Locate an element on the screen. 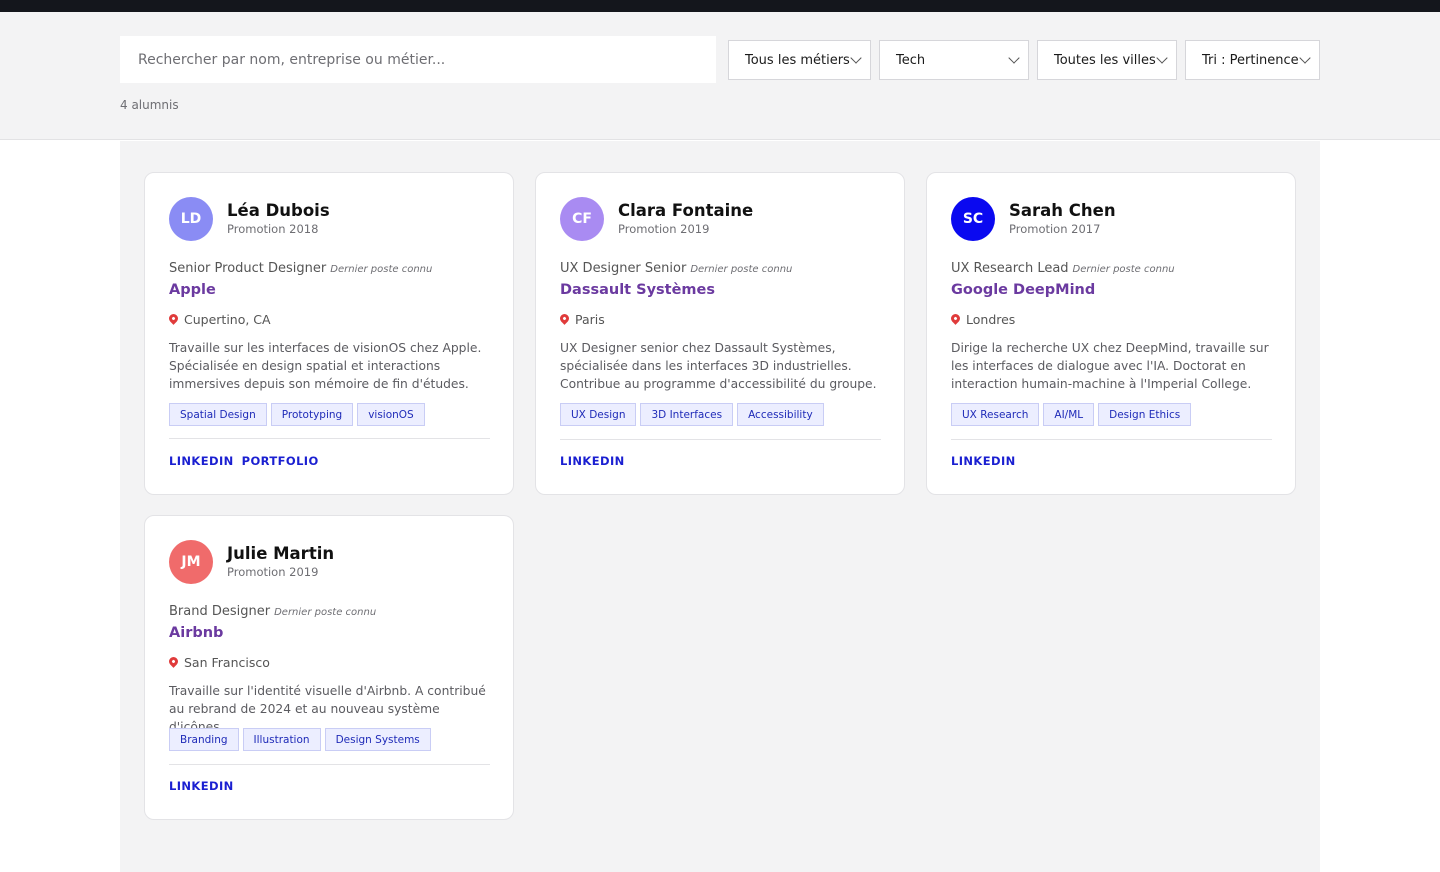 This screenshot has width=1440, height=872. alumni-location: San Francisco is located at coordinates (218, 662).